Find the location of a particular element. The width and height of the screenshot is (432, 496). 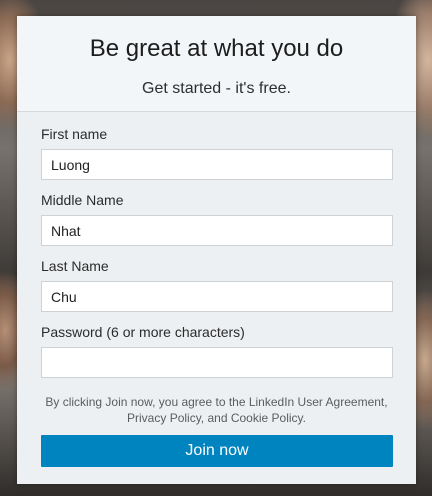

page-title: Be great at what you do is located at coordinates (216, 48).